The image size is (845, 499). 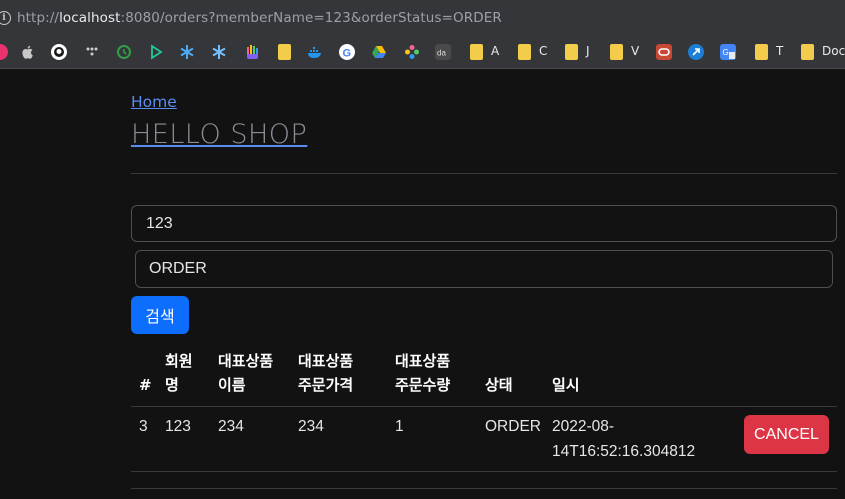 I want to click on cell-status: ORDER, so click(x=513, y=426).